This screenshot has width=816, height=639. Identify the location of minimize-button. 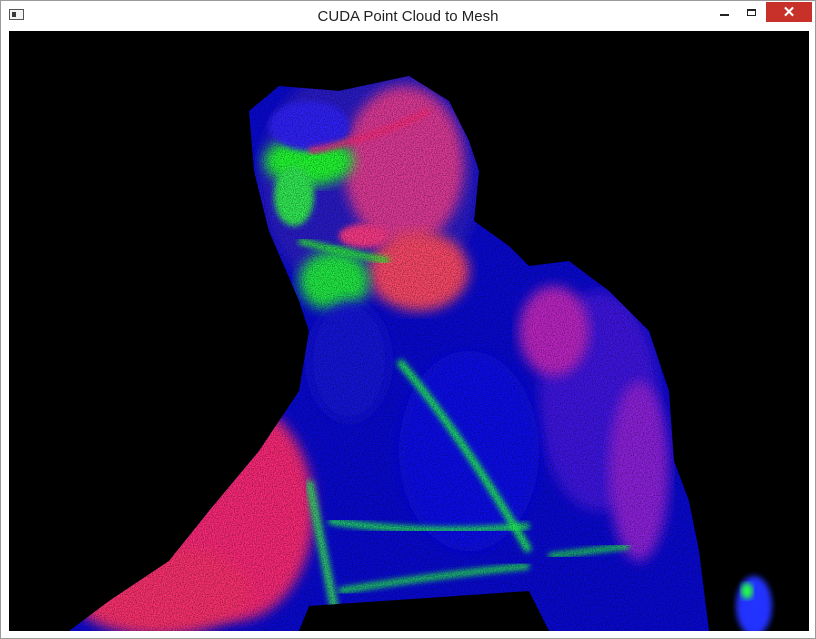
(724, 12).